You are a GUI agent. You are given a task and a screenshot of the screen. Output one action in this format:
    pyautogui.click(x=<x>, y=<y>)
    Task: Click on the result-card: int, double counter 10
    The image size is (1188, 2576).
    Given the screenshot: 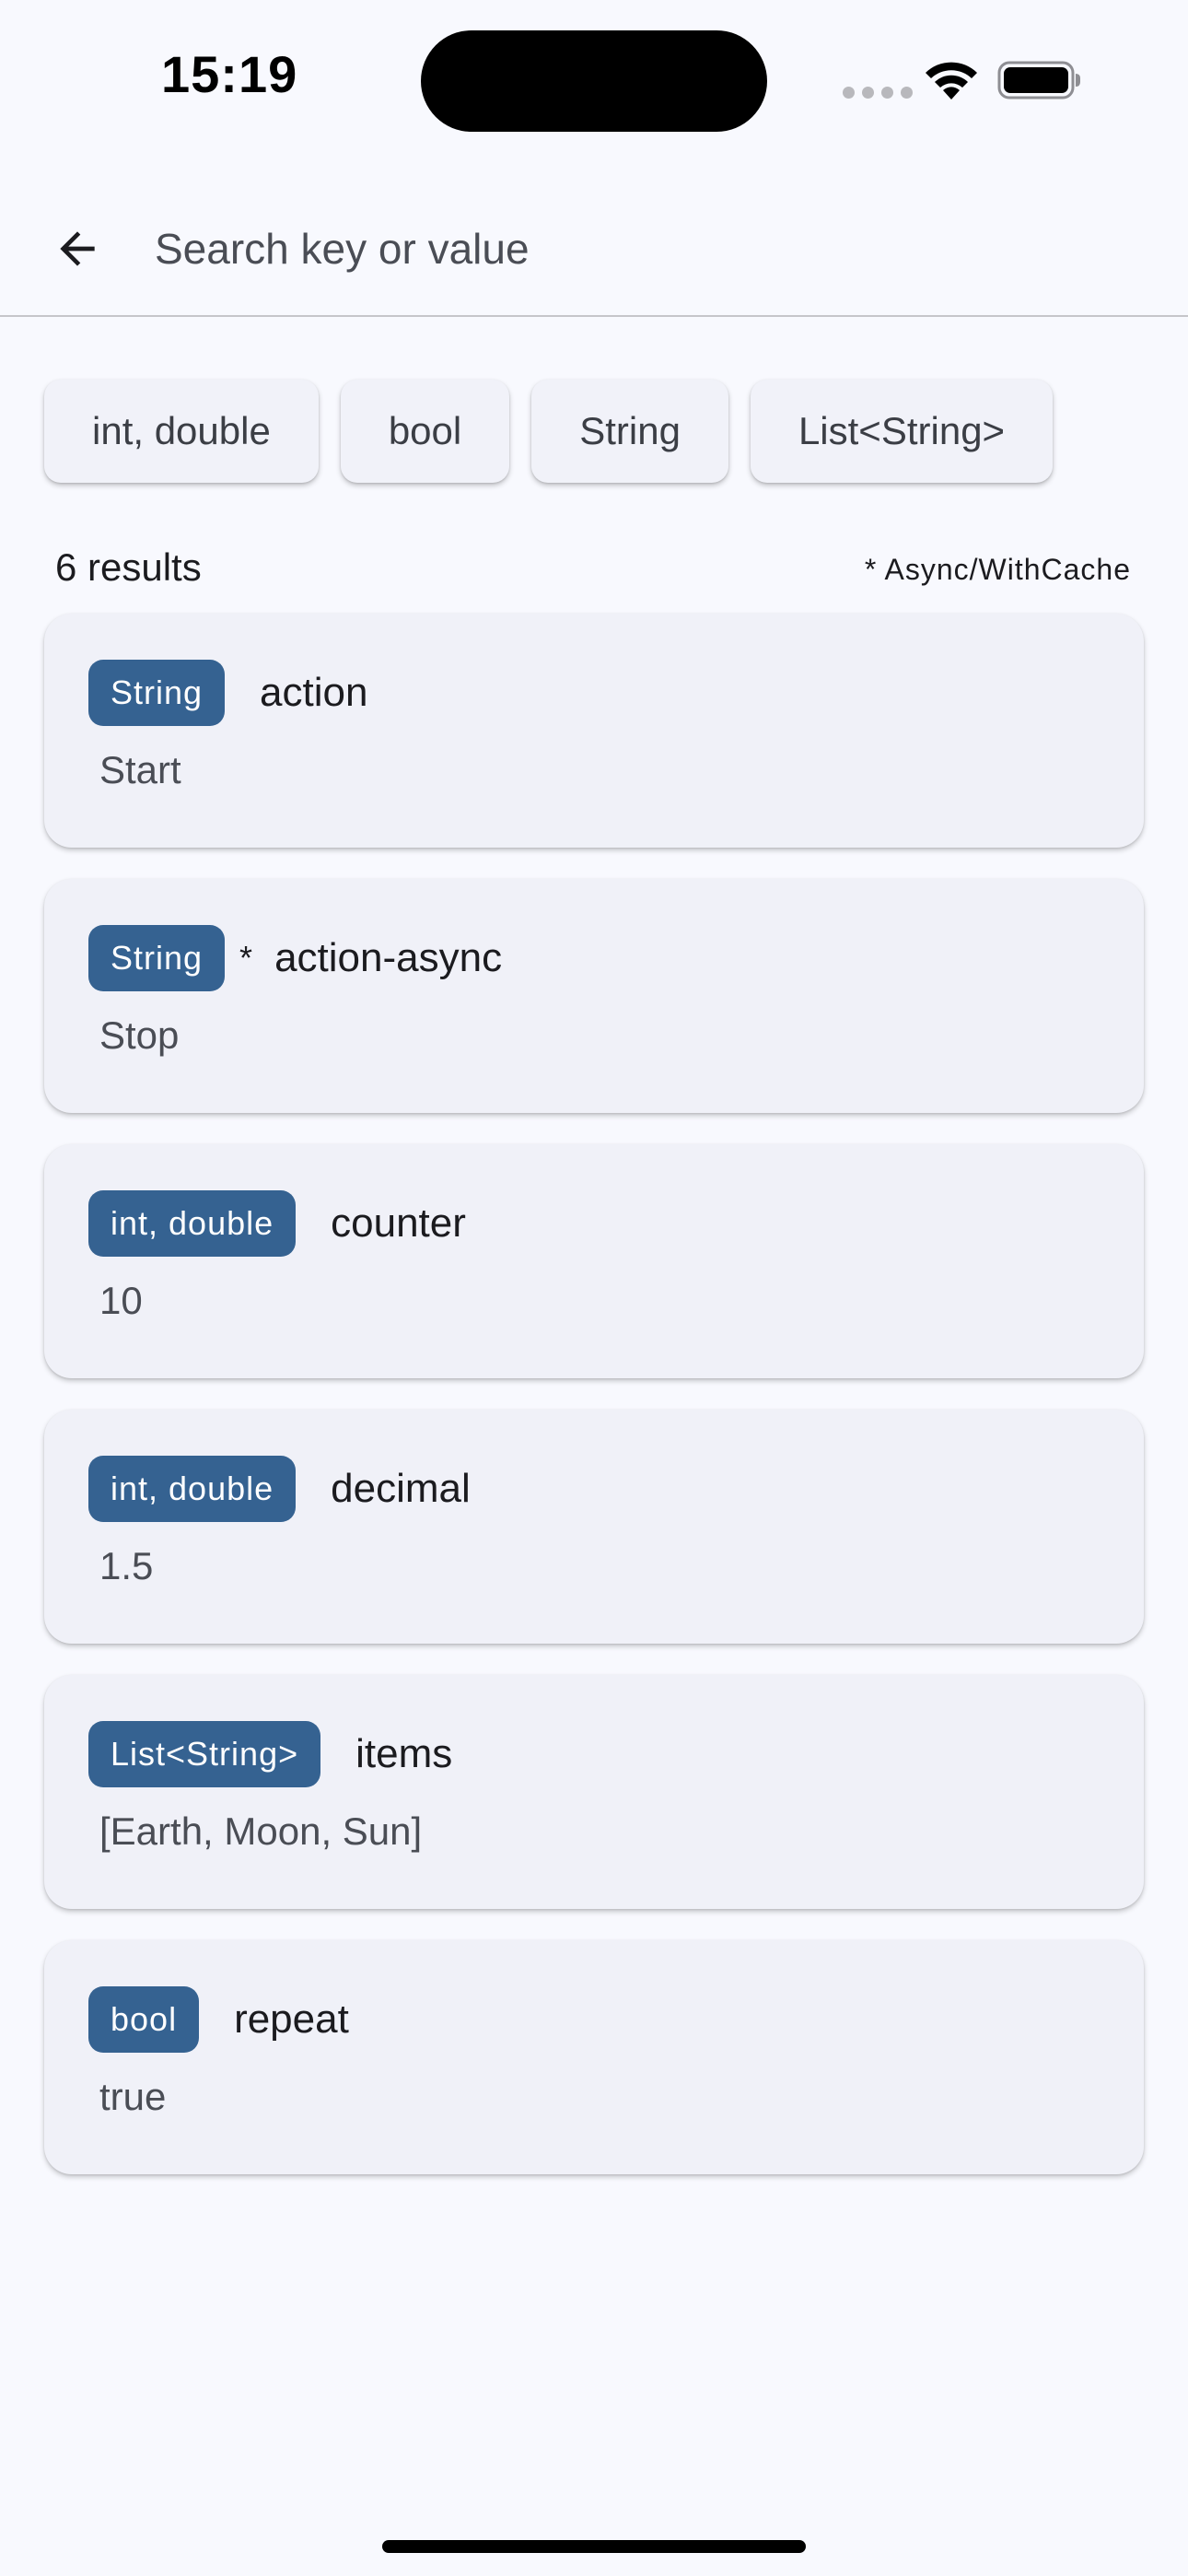 What is the action you would take?
    pyautogui.click(x=594, y=1261)
    